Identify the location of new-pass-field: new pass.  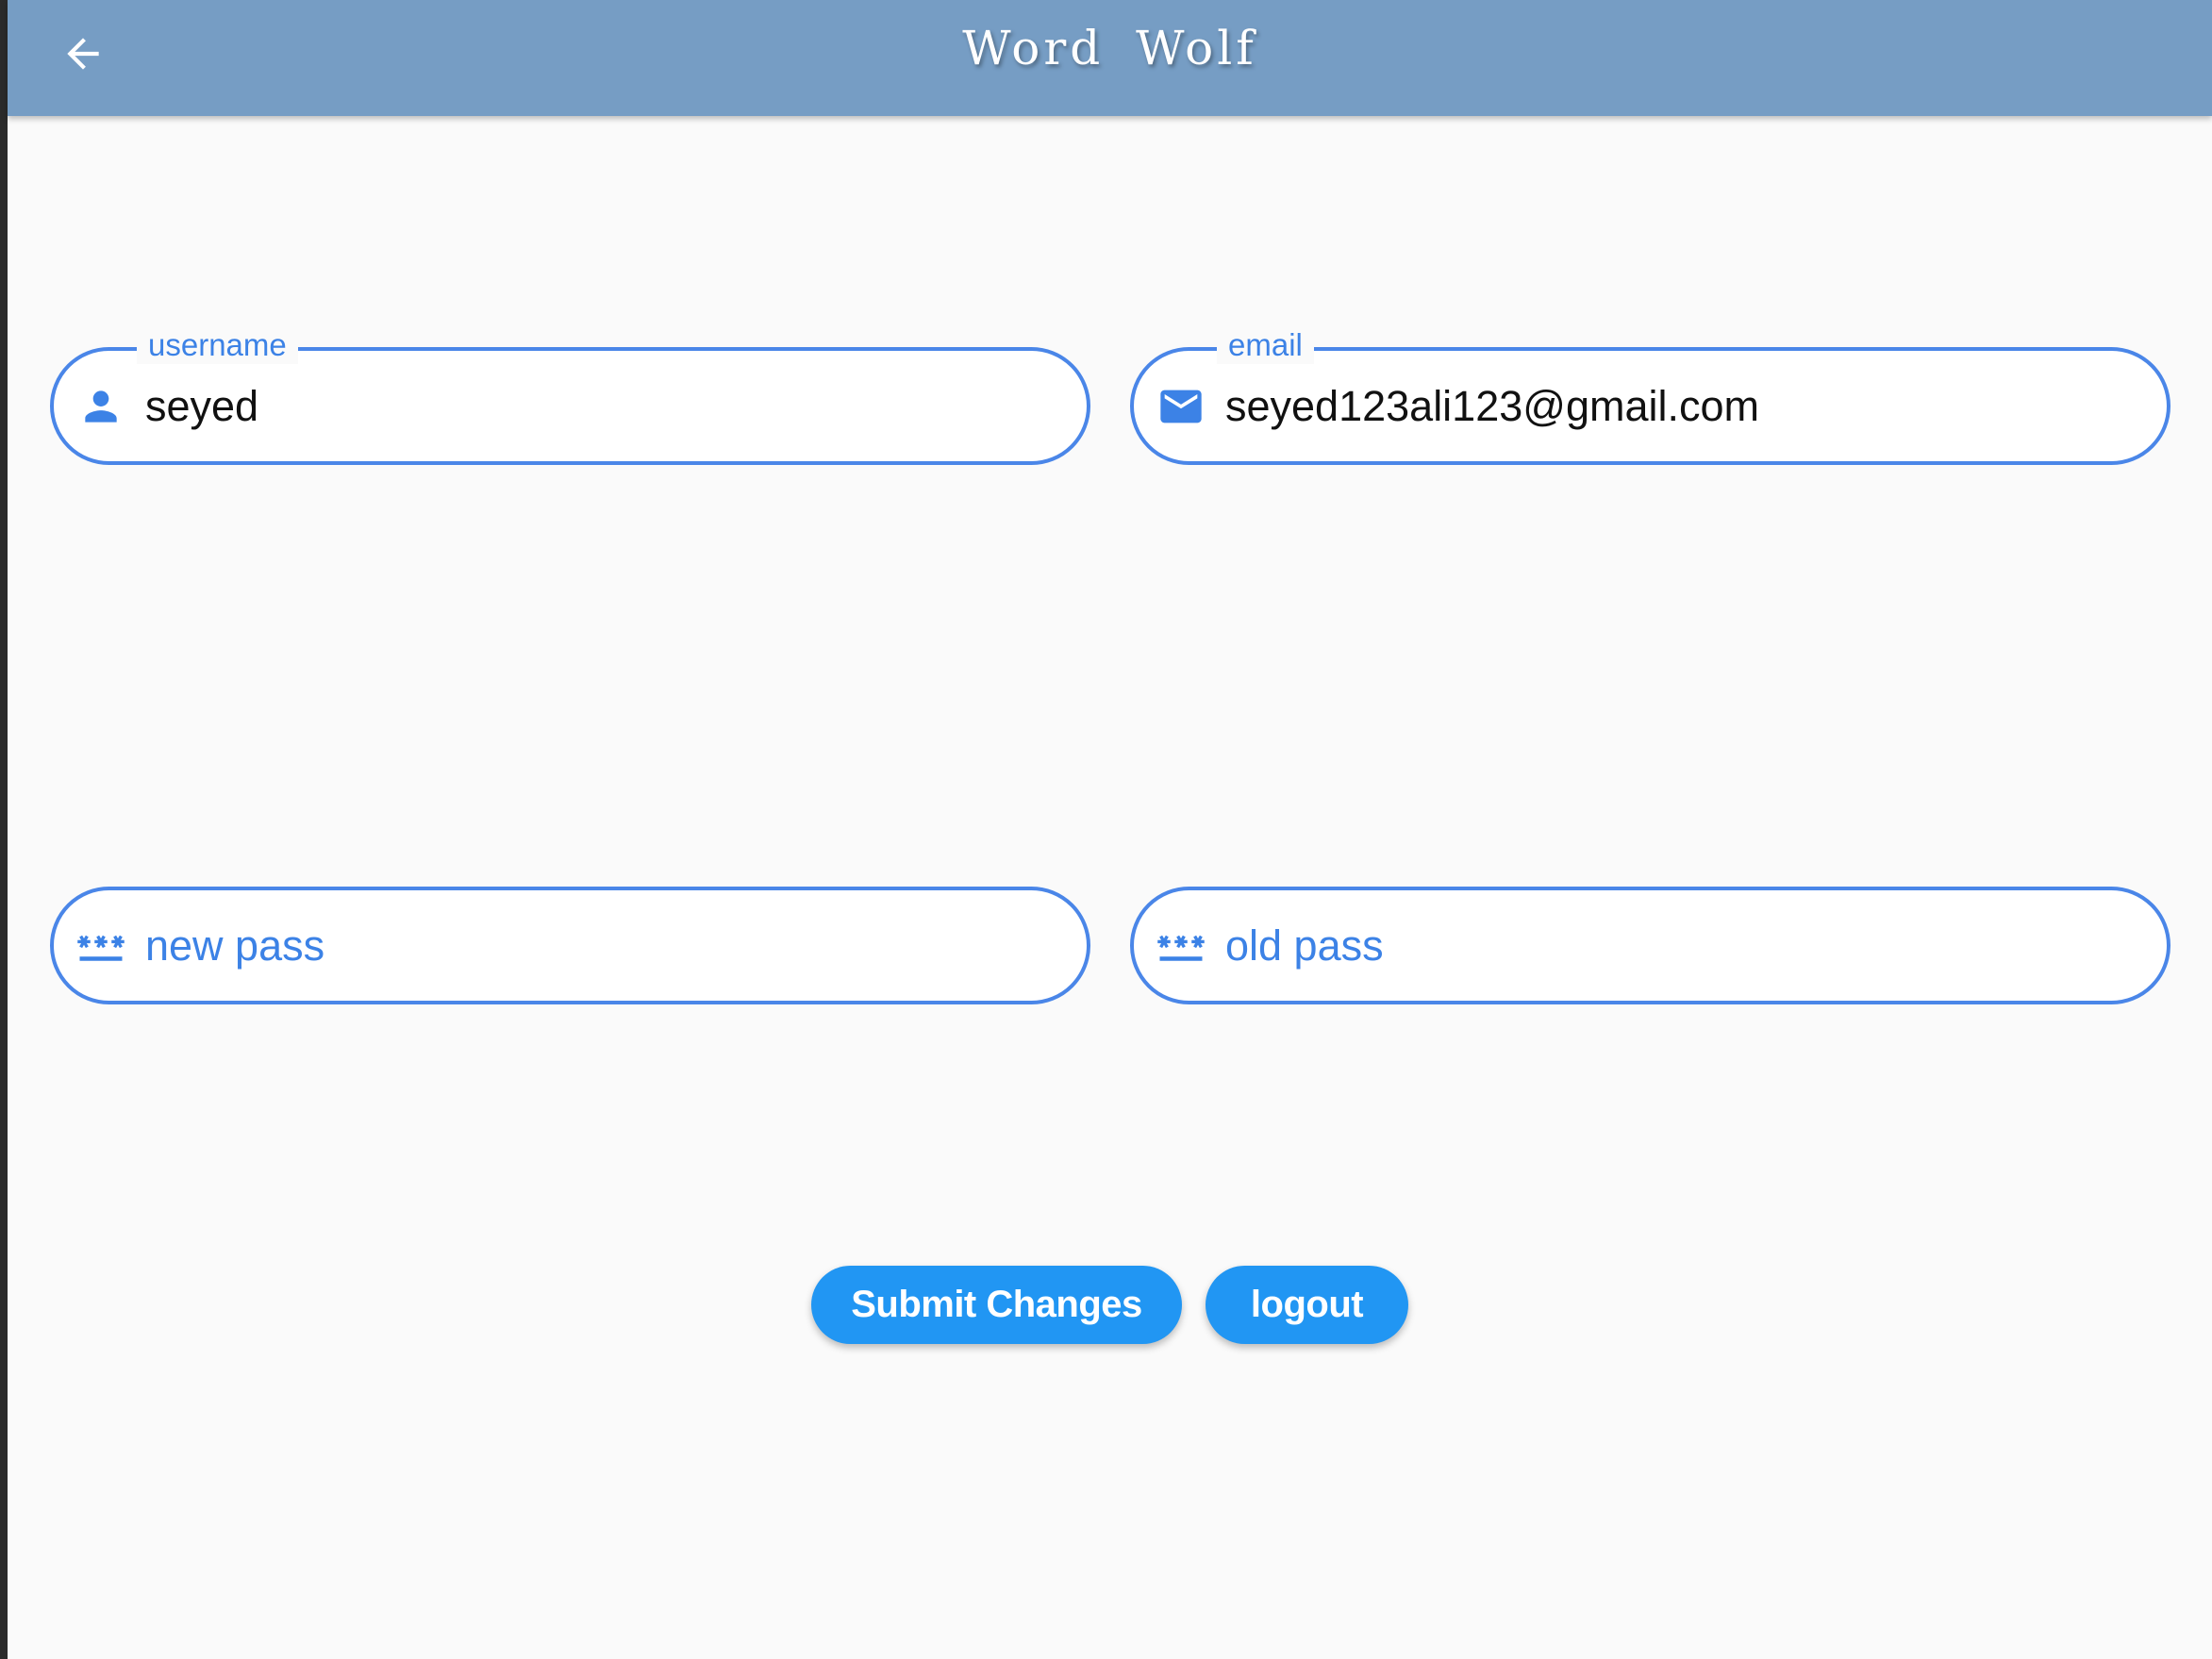
(570, 945).